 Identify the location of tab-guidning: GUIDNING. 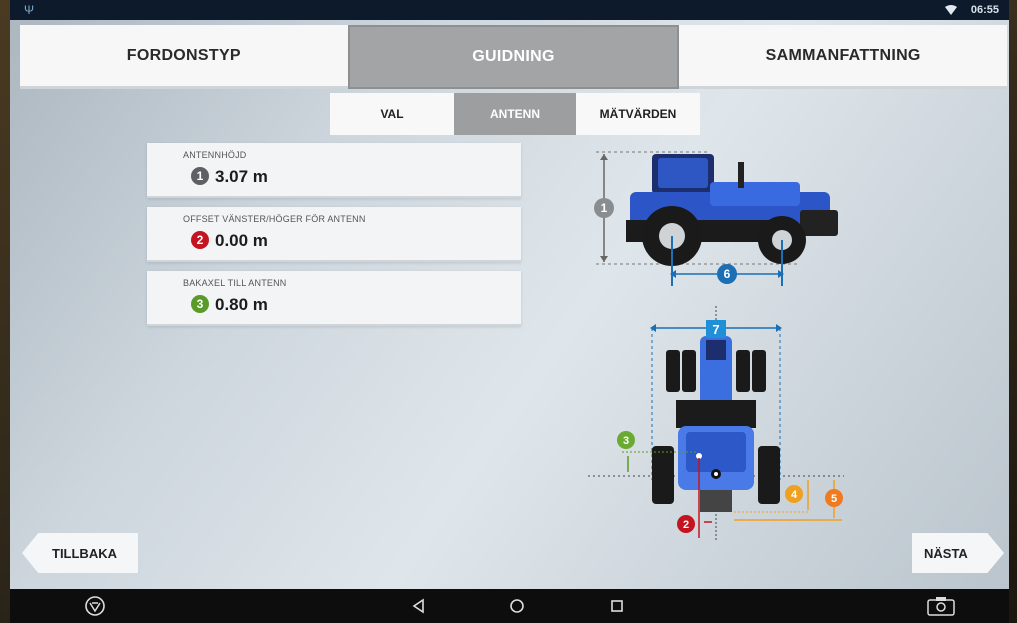
(513, 57).